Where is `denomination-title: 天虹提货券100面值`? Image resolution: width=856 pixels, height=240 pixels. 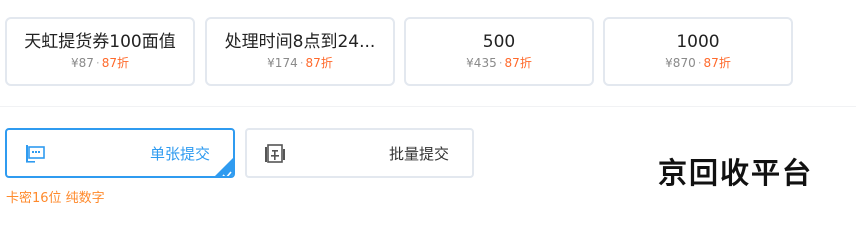
denomination-title: 天虹提货券100面值 is located at coordinates (100, 42).